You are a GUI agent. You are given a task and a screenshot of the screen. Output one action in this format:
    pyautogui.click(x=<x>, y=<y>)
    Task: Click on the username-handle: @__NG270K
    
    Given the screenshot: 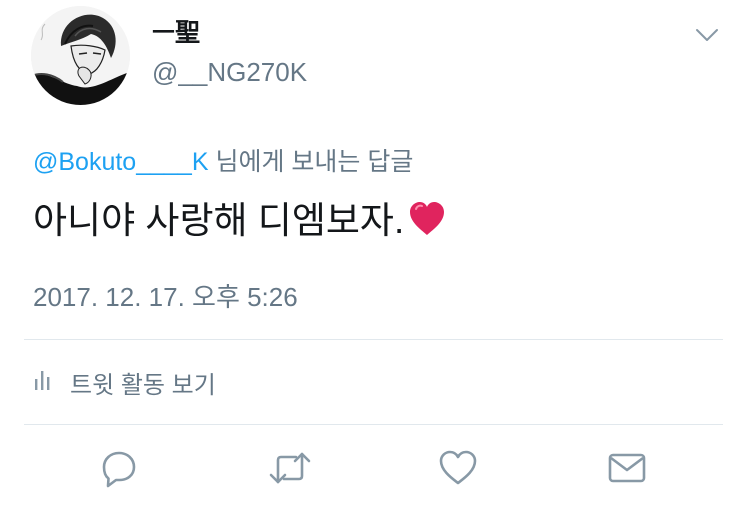 What is the action you would take?
    pyautogui.click(x=229, y=72)
    